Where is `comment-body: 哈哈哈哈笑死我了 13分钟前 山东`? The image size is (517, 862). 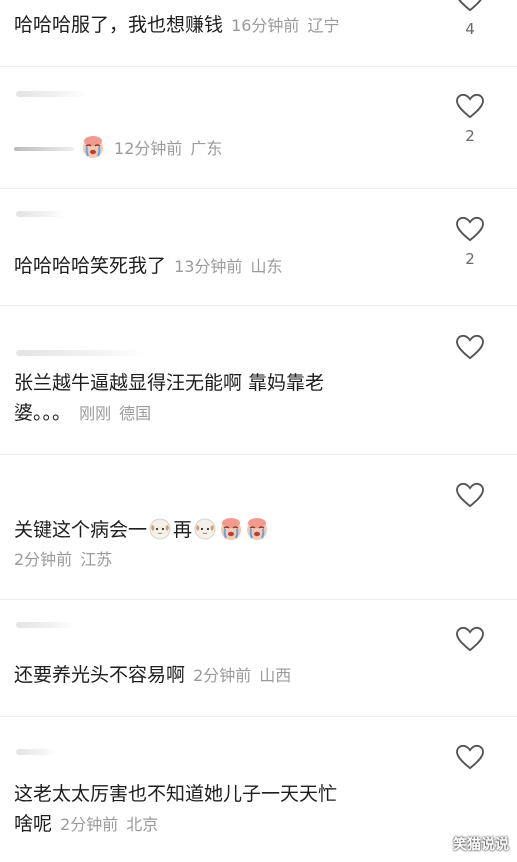
comment-body: 哈哈哈哈笑死我了 13分钟前 山东 is located at coordinates (225, 266).